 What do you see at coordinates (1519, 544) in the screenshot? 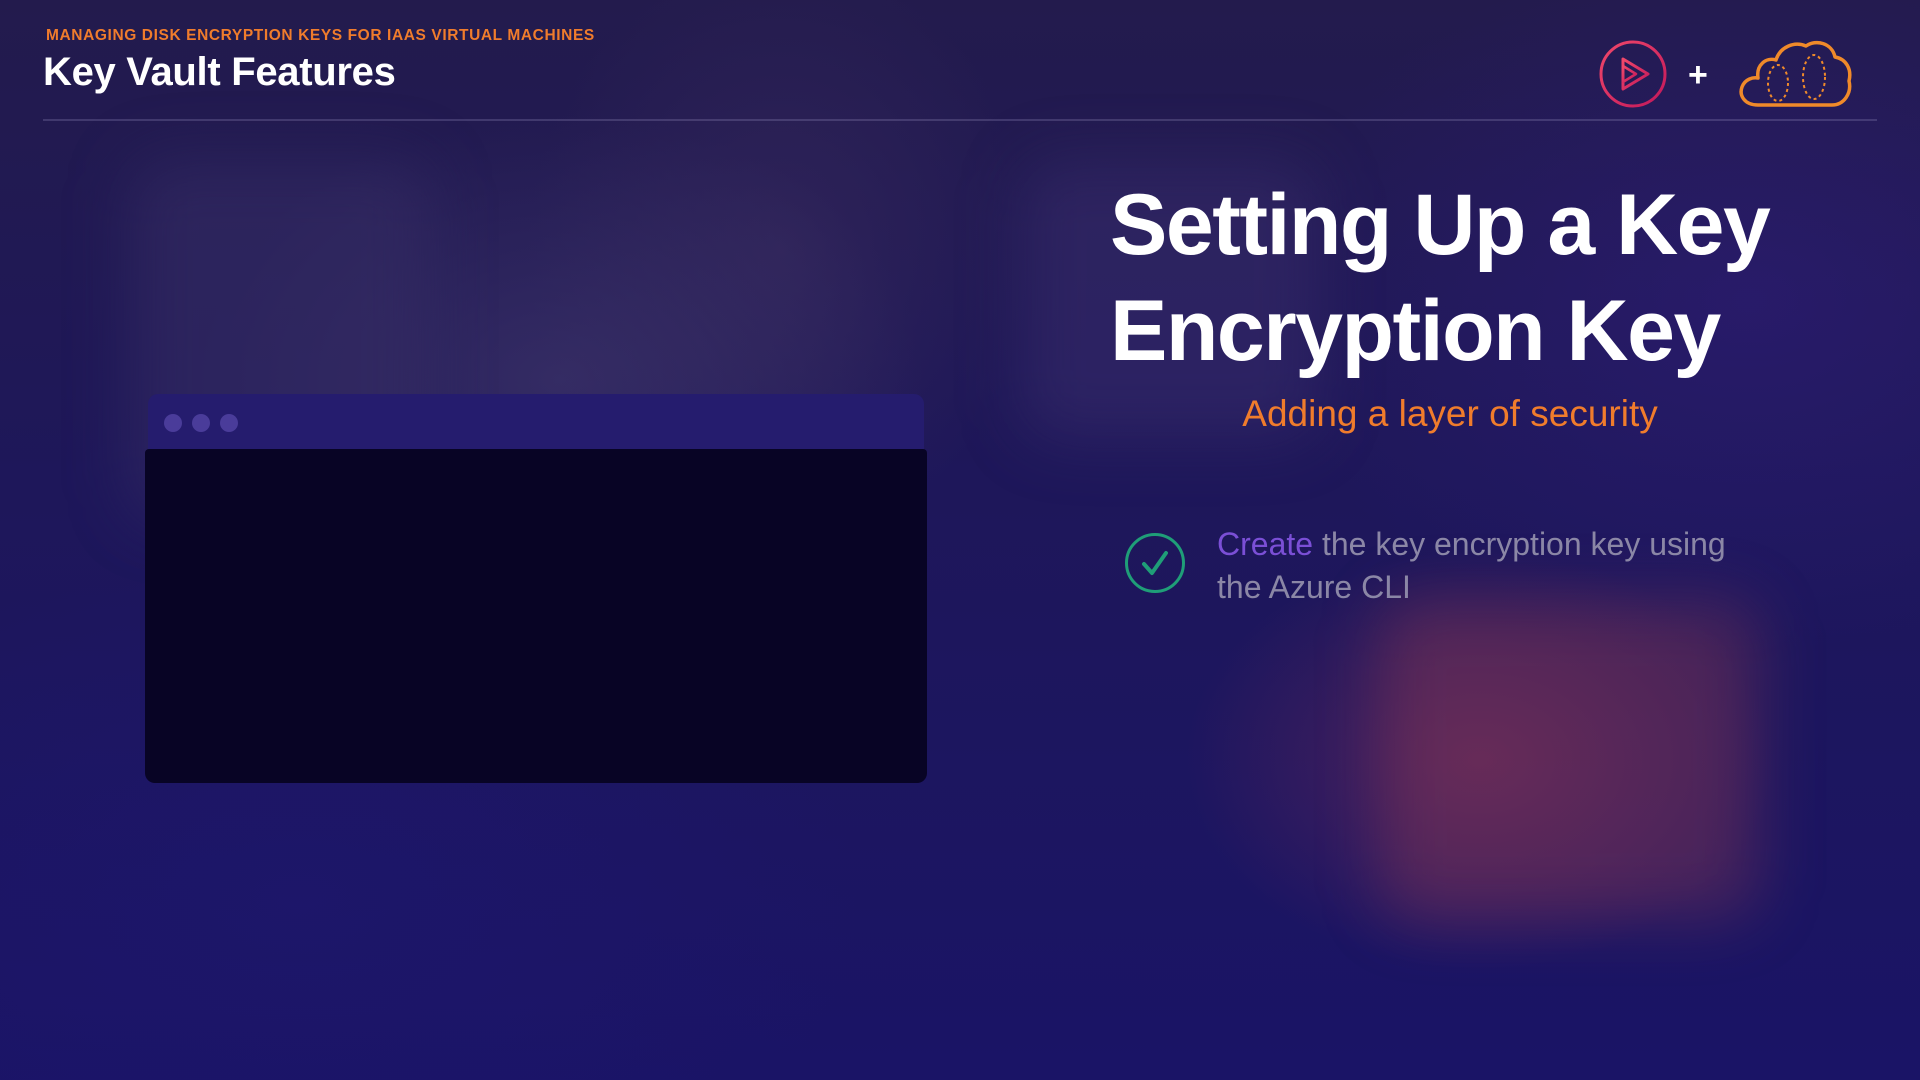
I see `bullet-text-line-1: the key encryption key using` at bounding box center [1519, 544].